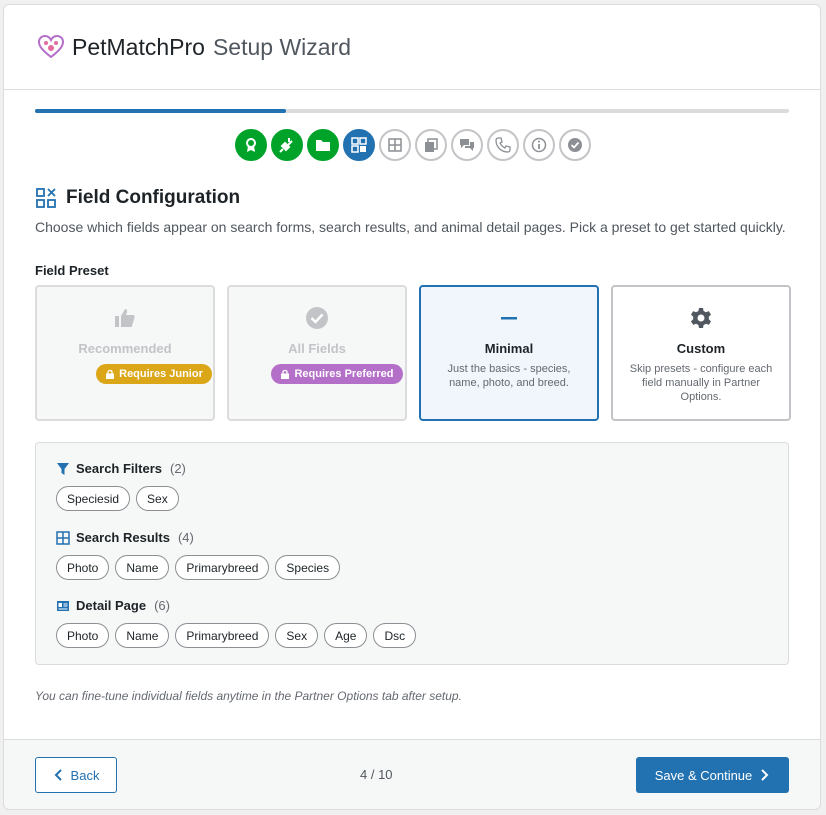 The width and height of the screenshot is (826, 815). What do you see at coordinates (317, 318) in the screenshot?
I see `check-circle-icon` at bounding box center [317, 318].